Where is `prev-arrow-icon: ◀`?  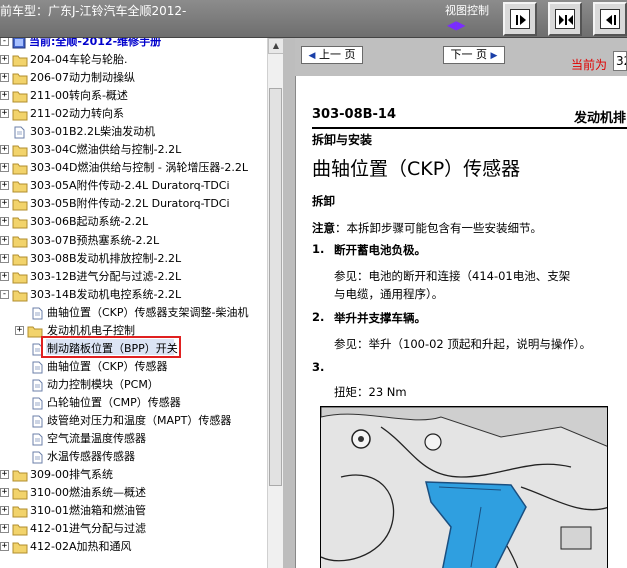 prev-arrow-icon: ◀ is located at coordinates (312, 56).